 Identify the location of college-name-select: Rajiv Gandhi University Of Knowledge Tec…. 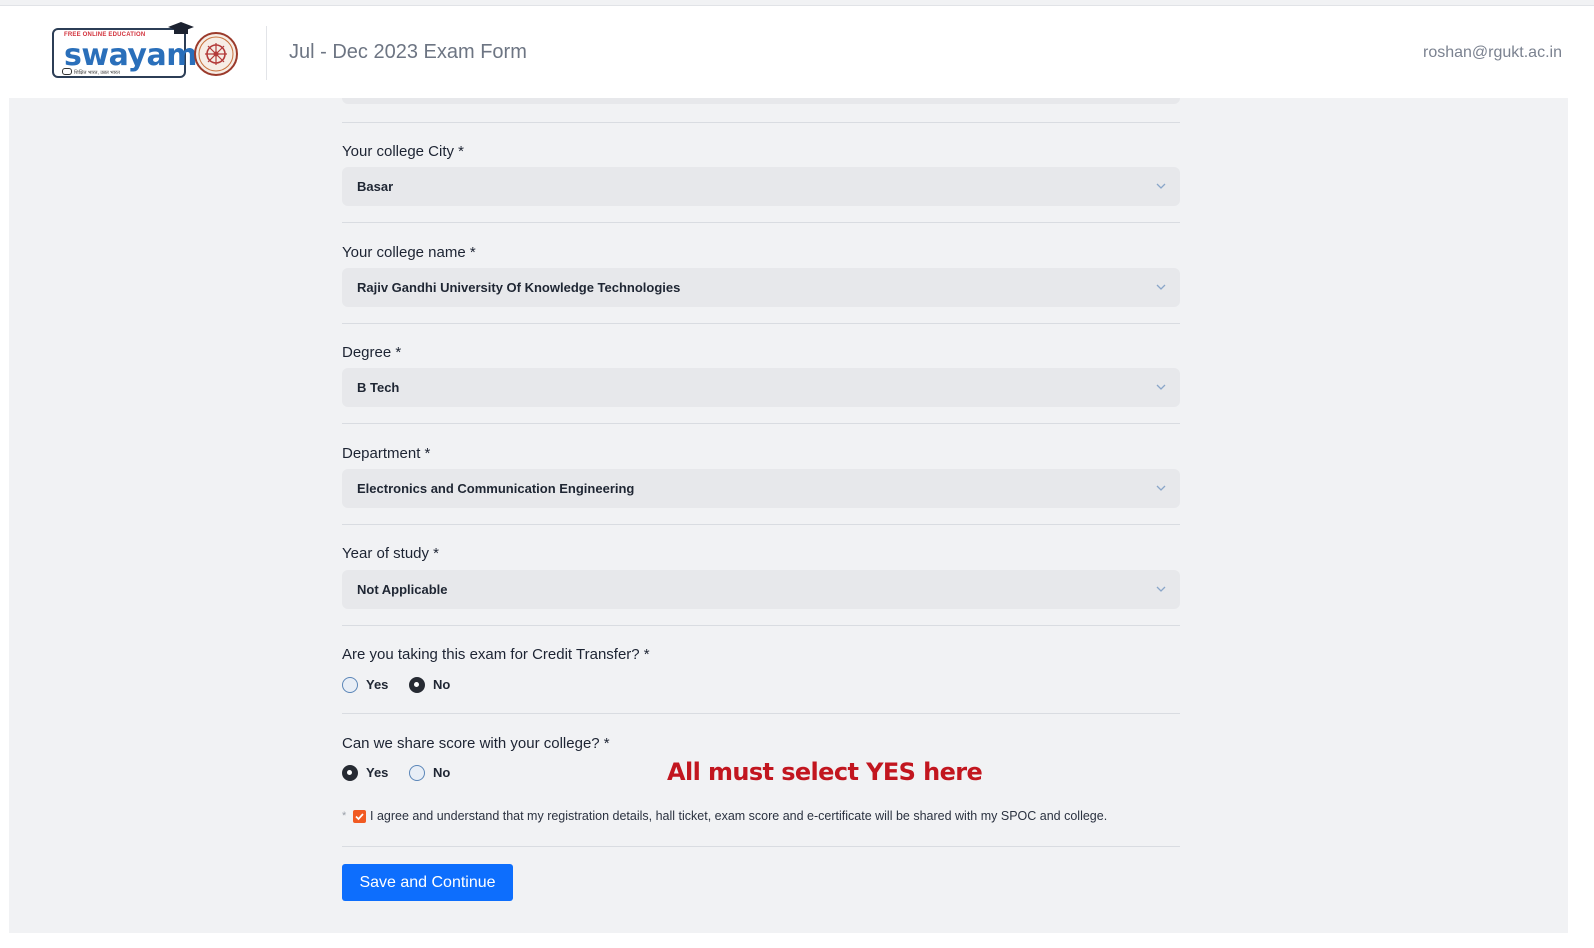
(761, 287).